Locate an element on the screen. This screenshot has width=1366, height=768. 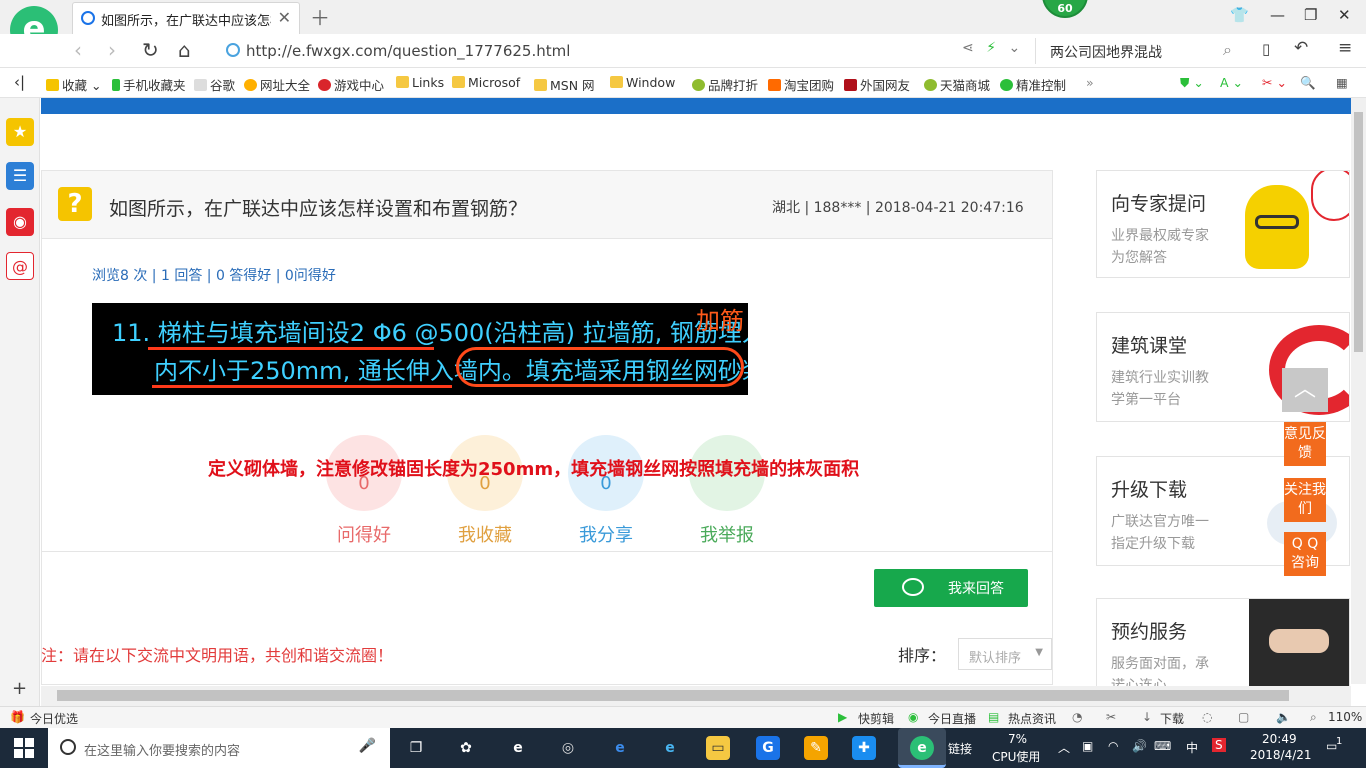
tray-link-label: 链接 is located at coordinates (960, 748).